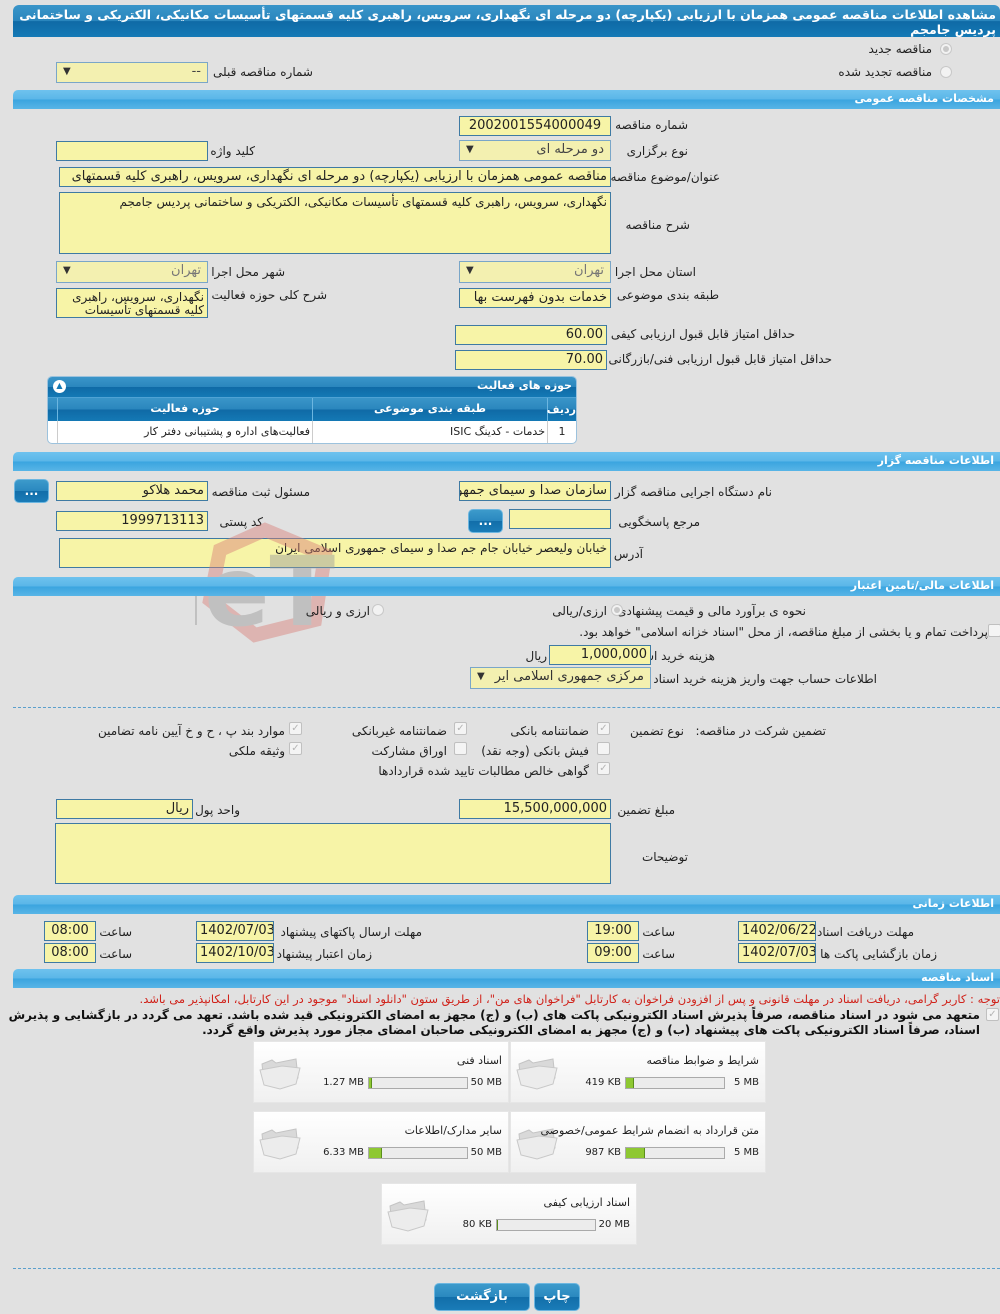 This screenshot has width=1000, height=1314. What do you see at coordinates (693, 492) in the screenshot?
I see `org-name-label: نام دستگاه اجرایی مناقصه گزار` at bounding box center [693, 492].